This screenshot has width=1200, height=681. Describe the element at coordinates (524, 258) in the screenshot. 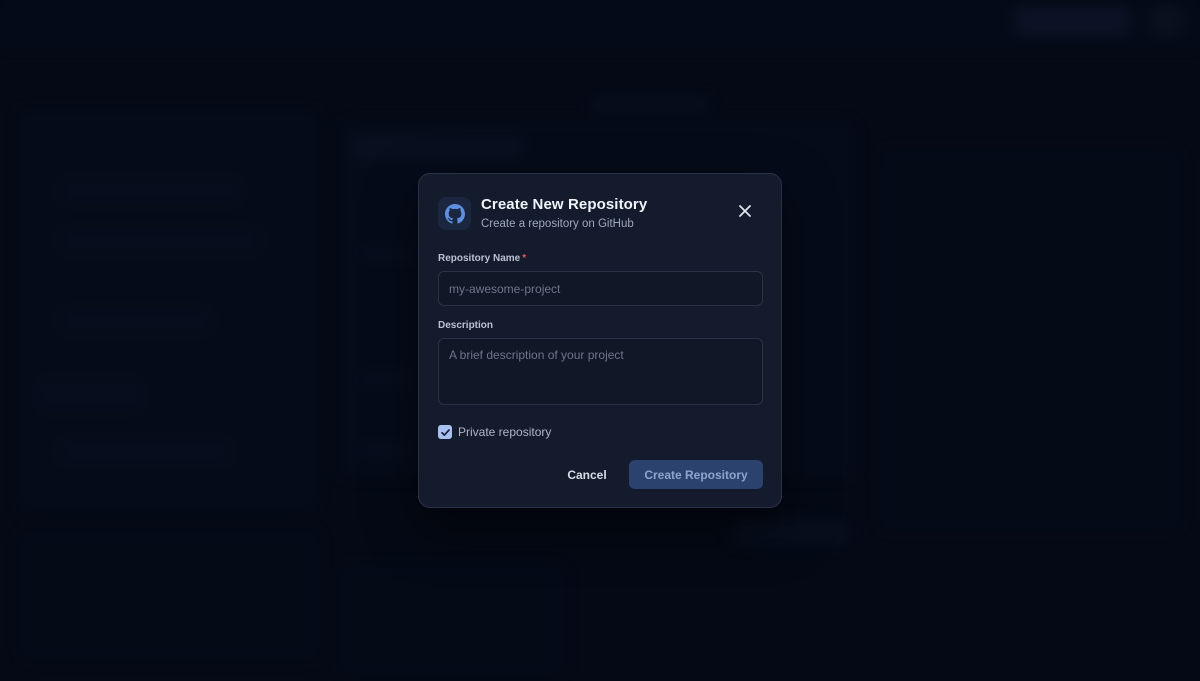

I see `required-indicator: *` at that location.